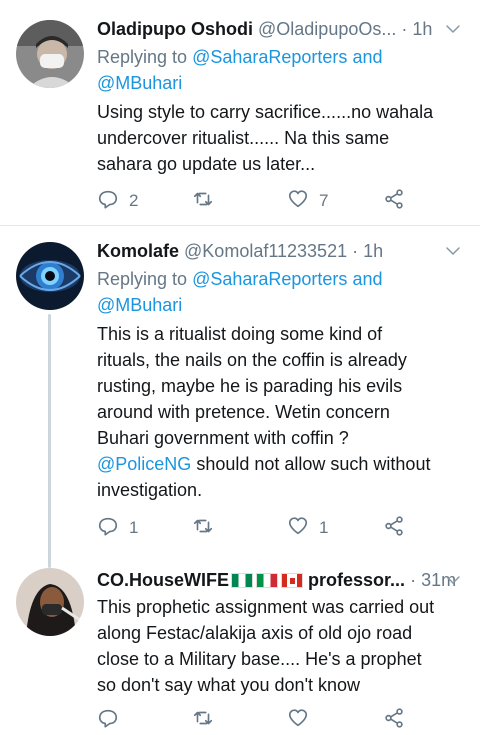 Image resolution: width=480 pixels, height=735 pixels. I want to click on nigeria-flag-icon, so click(242, 580).